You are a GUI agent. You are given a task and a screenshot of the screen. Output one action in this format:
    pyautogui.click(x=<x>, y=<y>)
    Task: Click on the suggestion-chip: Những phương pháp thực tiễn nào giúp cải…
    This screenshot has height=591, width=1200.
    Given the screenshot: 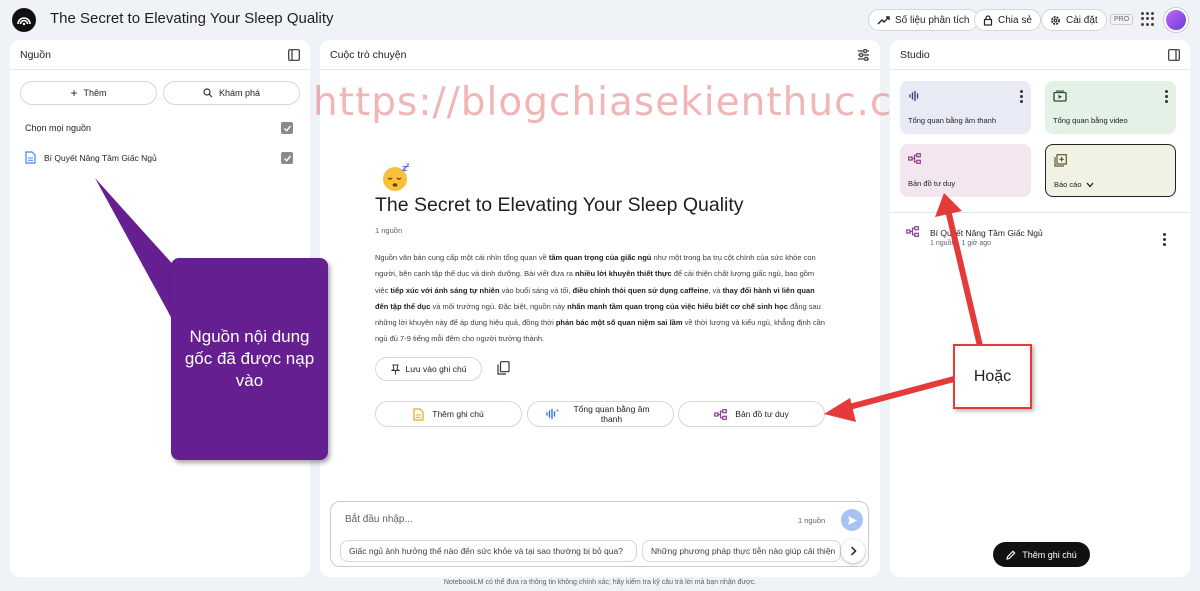 What is the action you would take?
    pyautogui.click(x=741, y=551)
    